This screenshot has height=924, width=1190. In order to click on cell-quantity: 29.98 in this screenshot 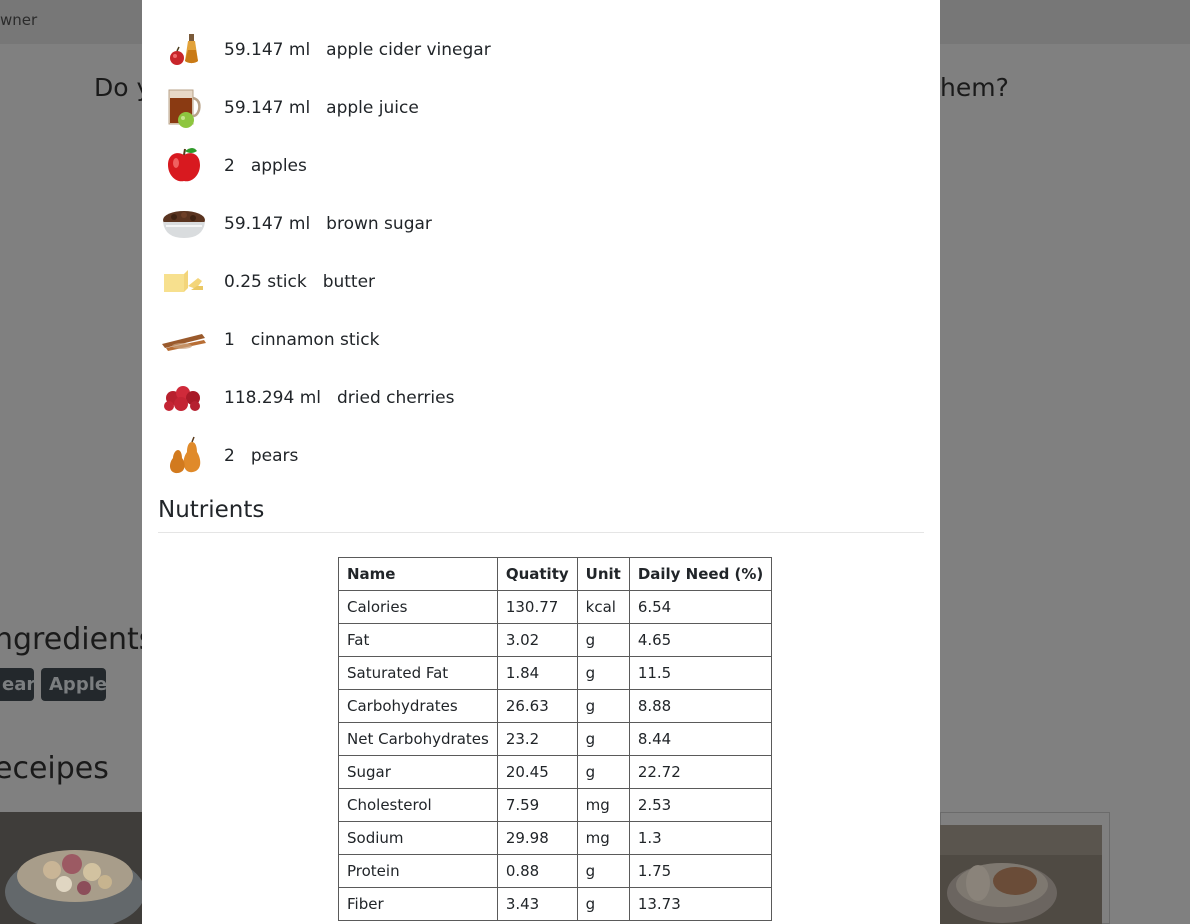, I will do `click(537, 838)`.